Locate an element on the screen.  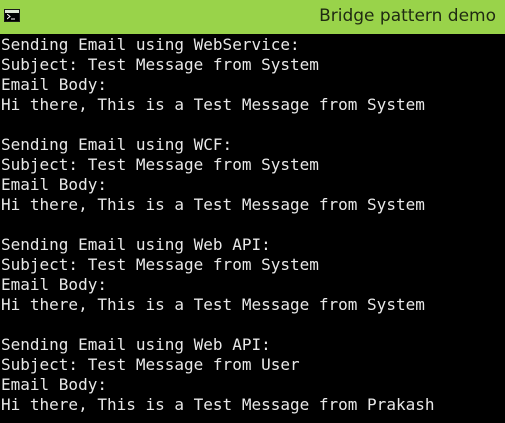
title-bar: Bridge pattern demo is located at coordinates (252, 17).